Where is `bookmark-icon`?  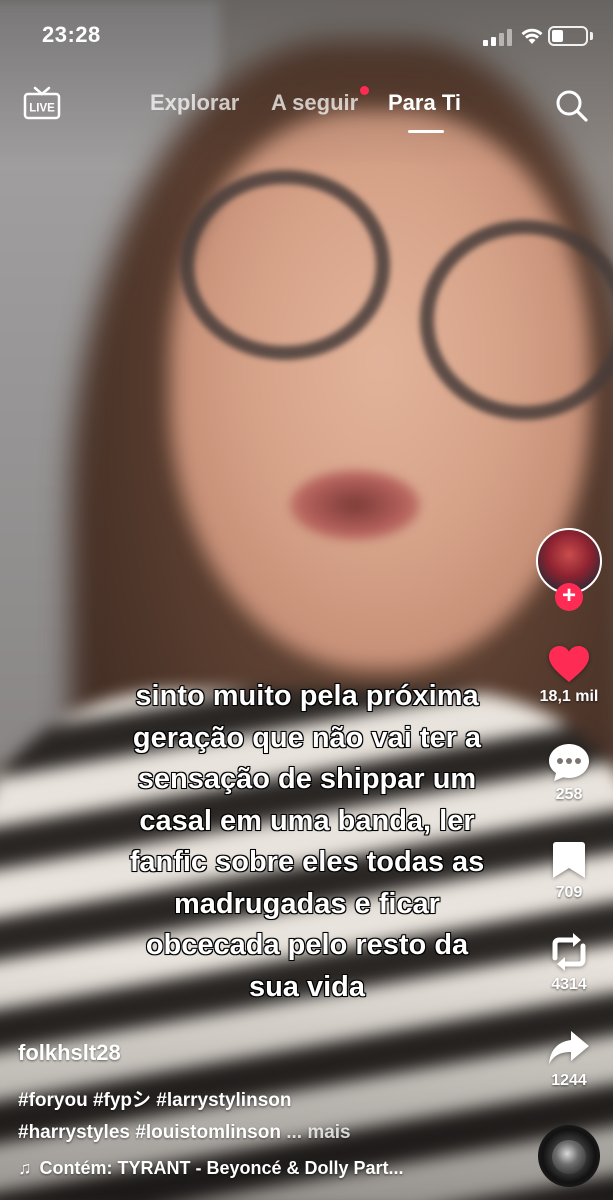
bookmark-icon is located at coordinates (569, 860).